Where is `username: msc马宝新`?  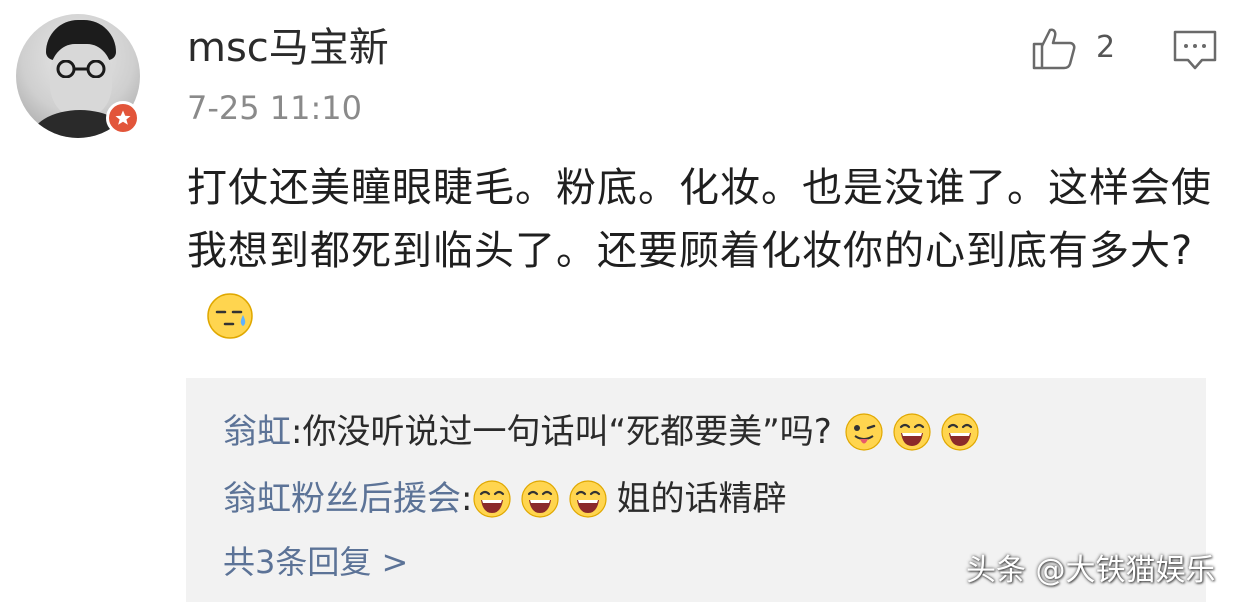
username: msc马宝新 is located at coordinates (288, 48).